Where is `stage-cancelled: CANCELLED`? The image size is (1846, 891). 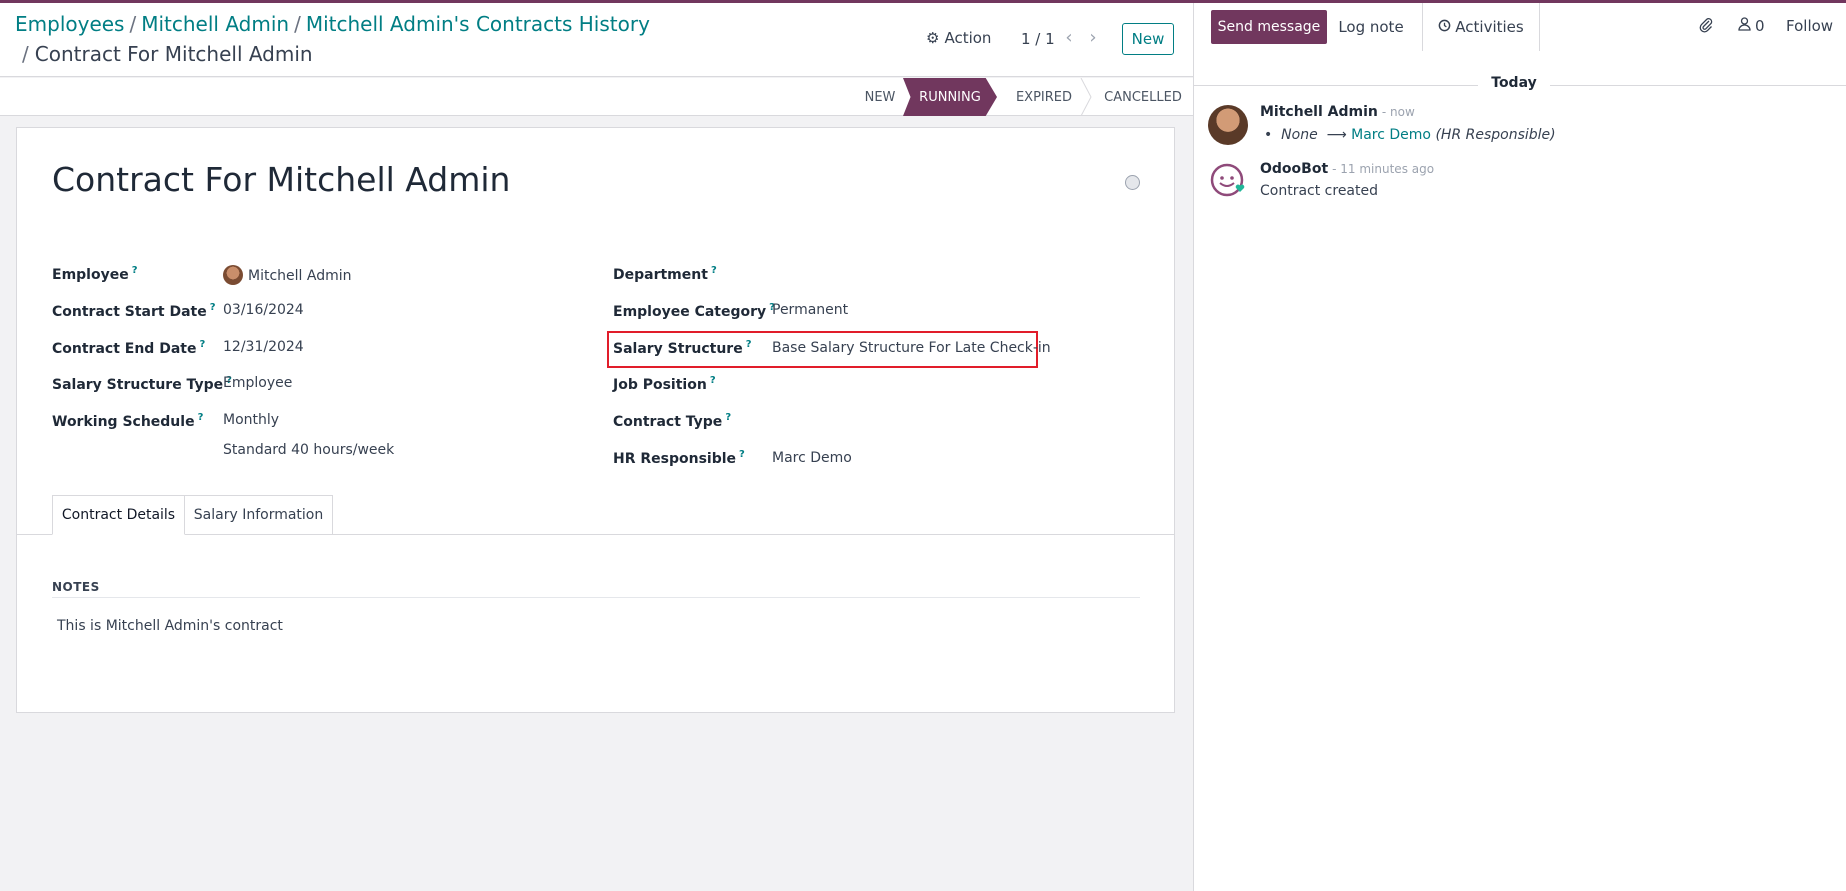
stage-cancelled: CANCELLED is located at coordinates (1143, 97).